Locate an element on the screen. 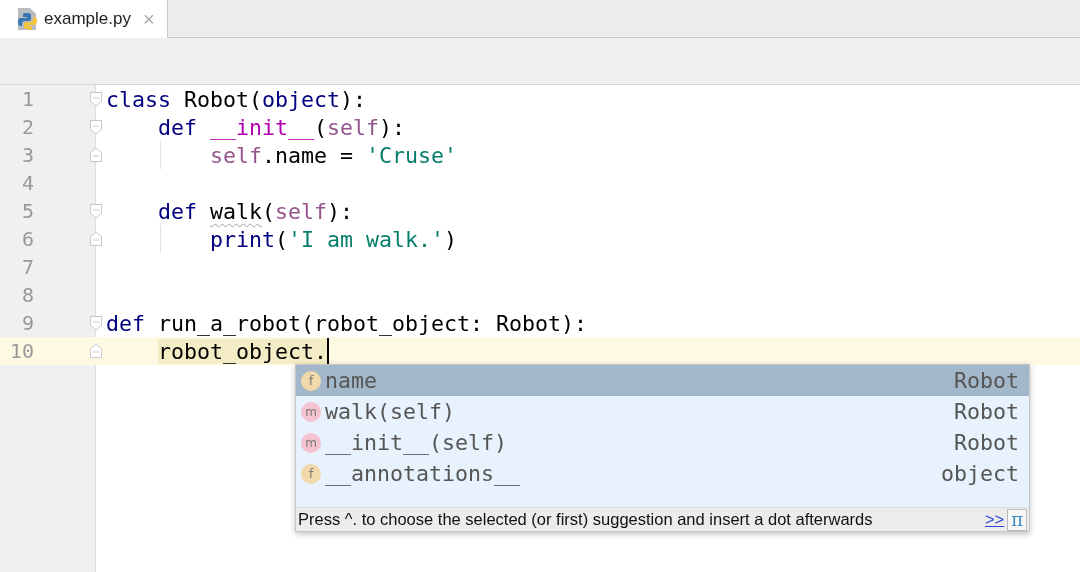 Image resolution: width=1080 pixels, height=572 pixels. line-number: 6 is located at coordinates (27, 239).